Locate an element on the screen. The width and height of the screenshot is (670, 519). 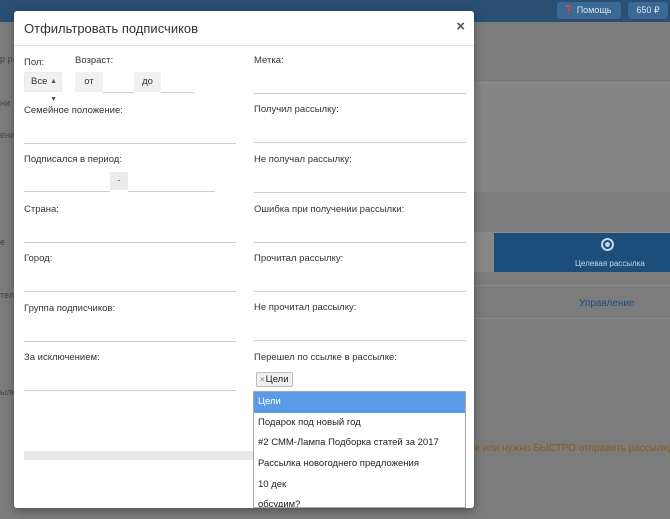
not-read-mailing-label: Не прочитал рассылку: is located at coordinates (305, 307).